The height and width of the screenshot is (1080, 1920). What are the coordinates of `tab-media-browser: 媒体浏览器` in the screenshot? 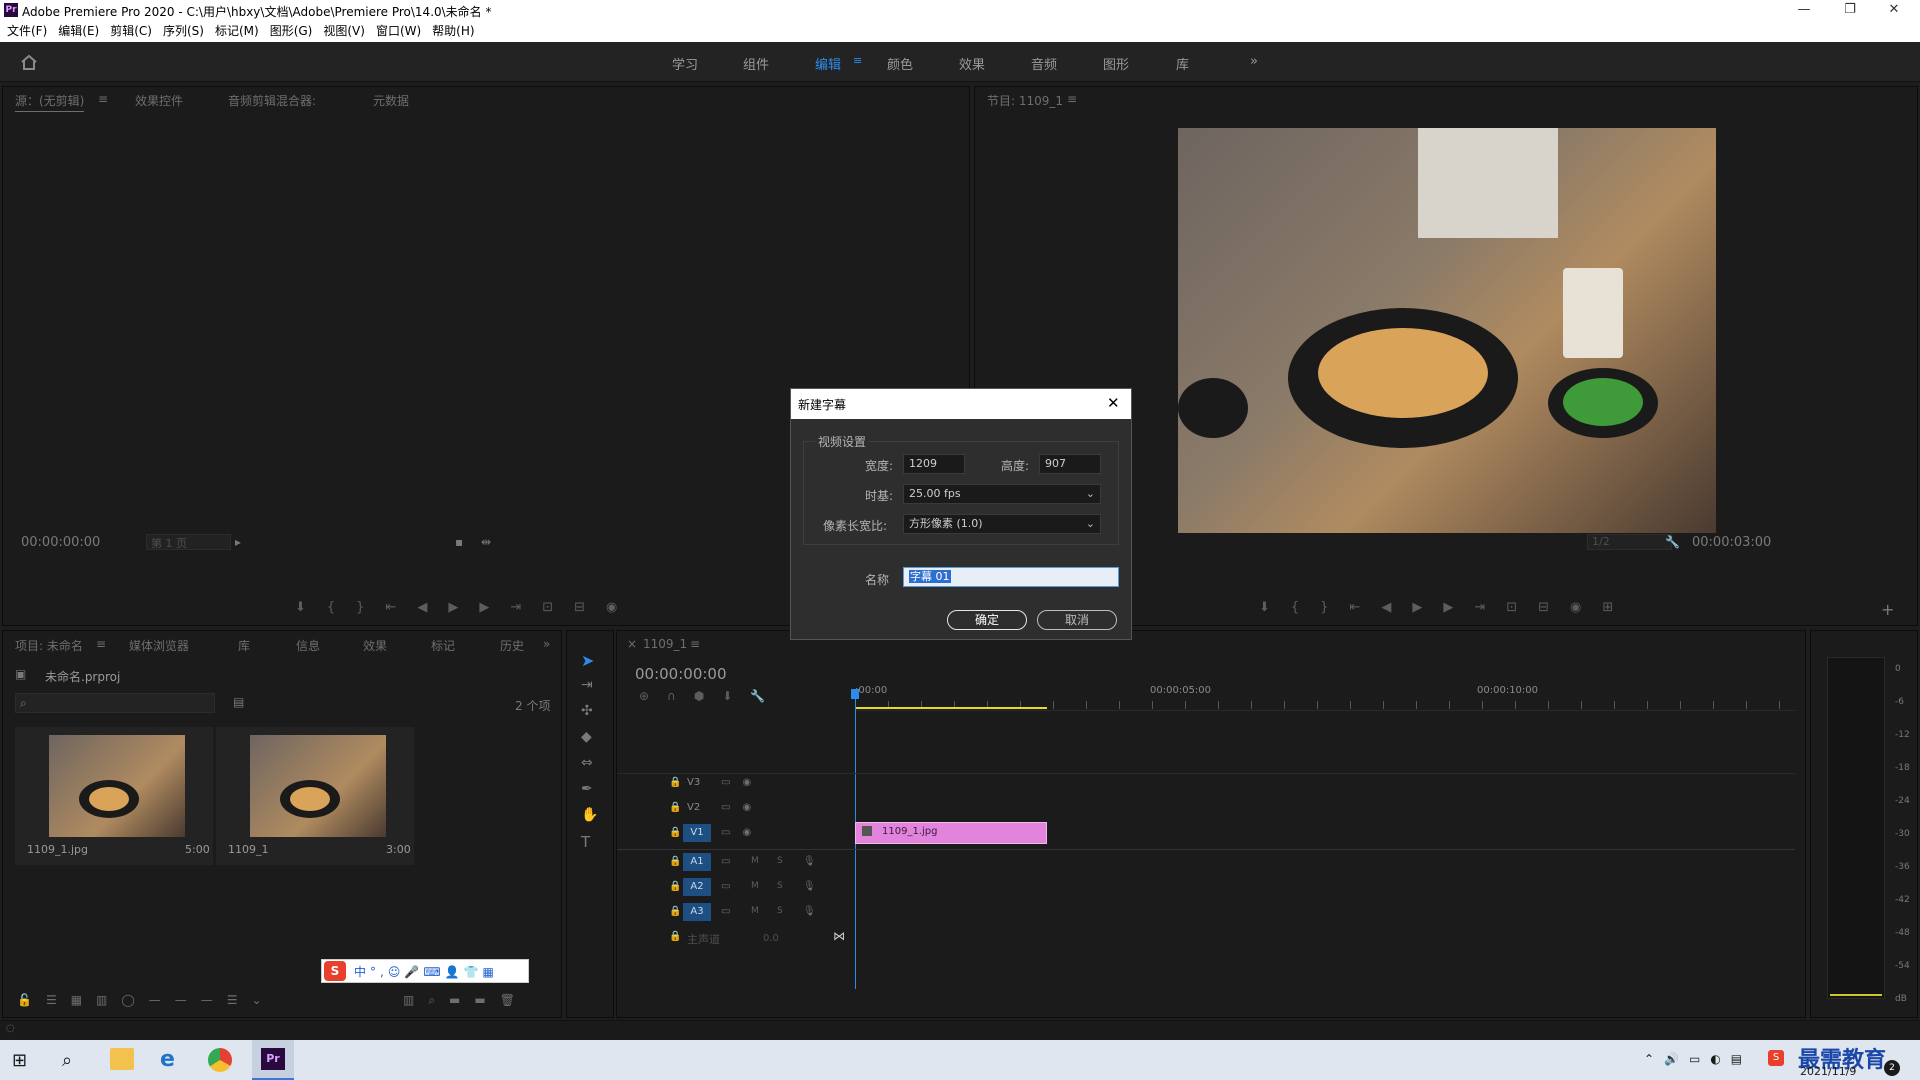 It's located at (159, 645).